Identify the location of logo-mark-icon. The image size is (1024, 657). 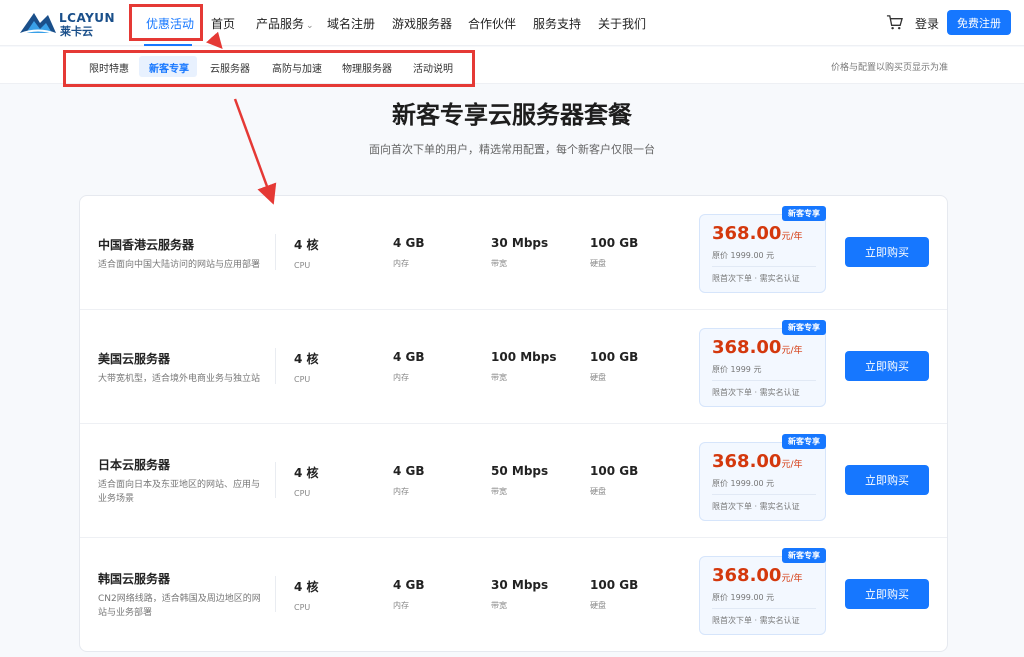
(38, 24).